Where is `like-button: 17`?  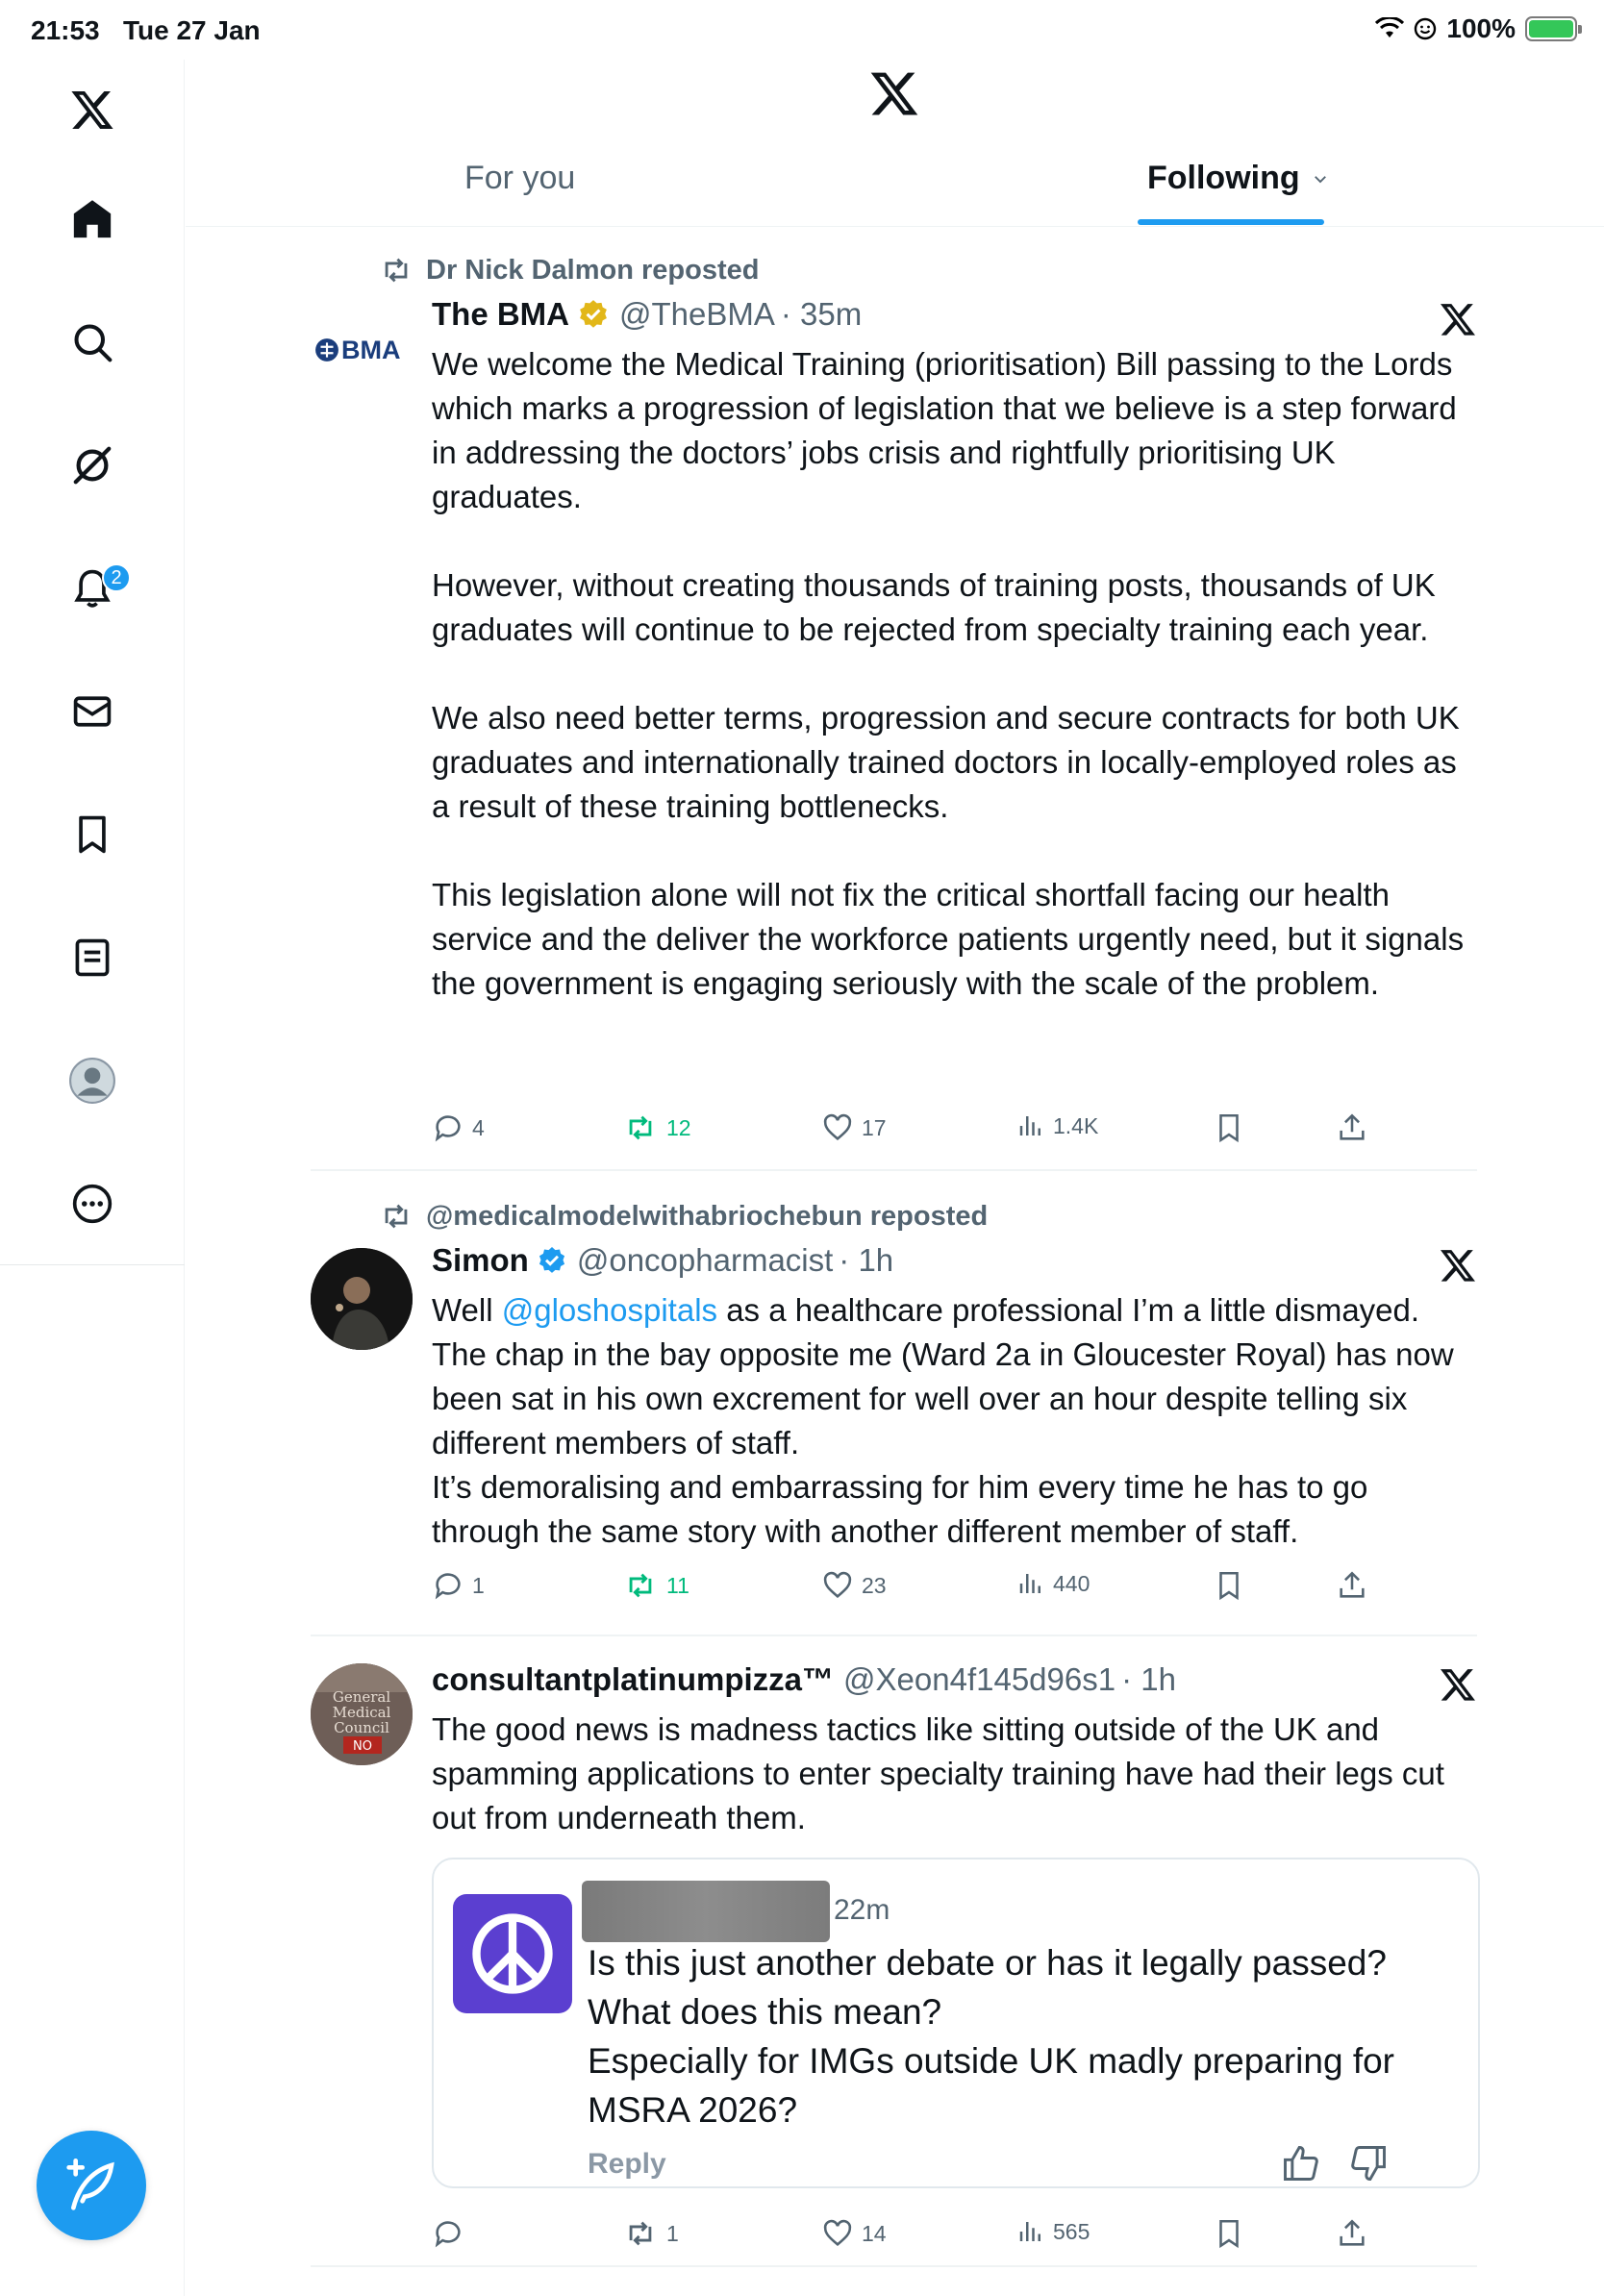 like-button: 17 is located at coordinates (854, 1127).